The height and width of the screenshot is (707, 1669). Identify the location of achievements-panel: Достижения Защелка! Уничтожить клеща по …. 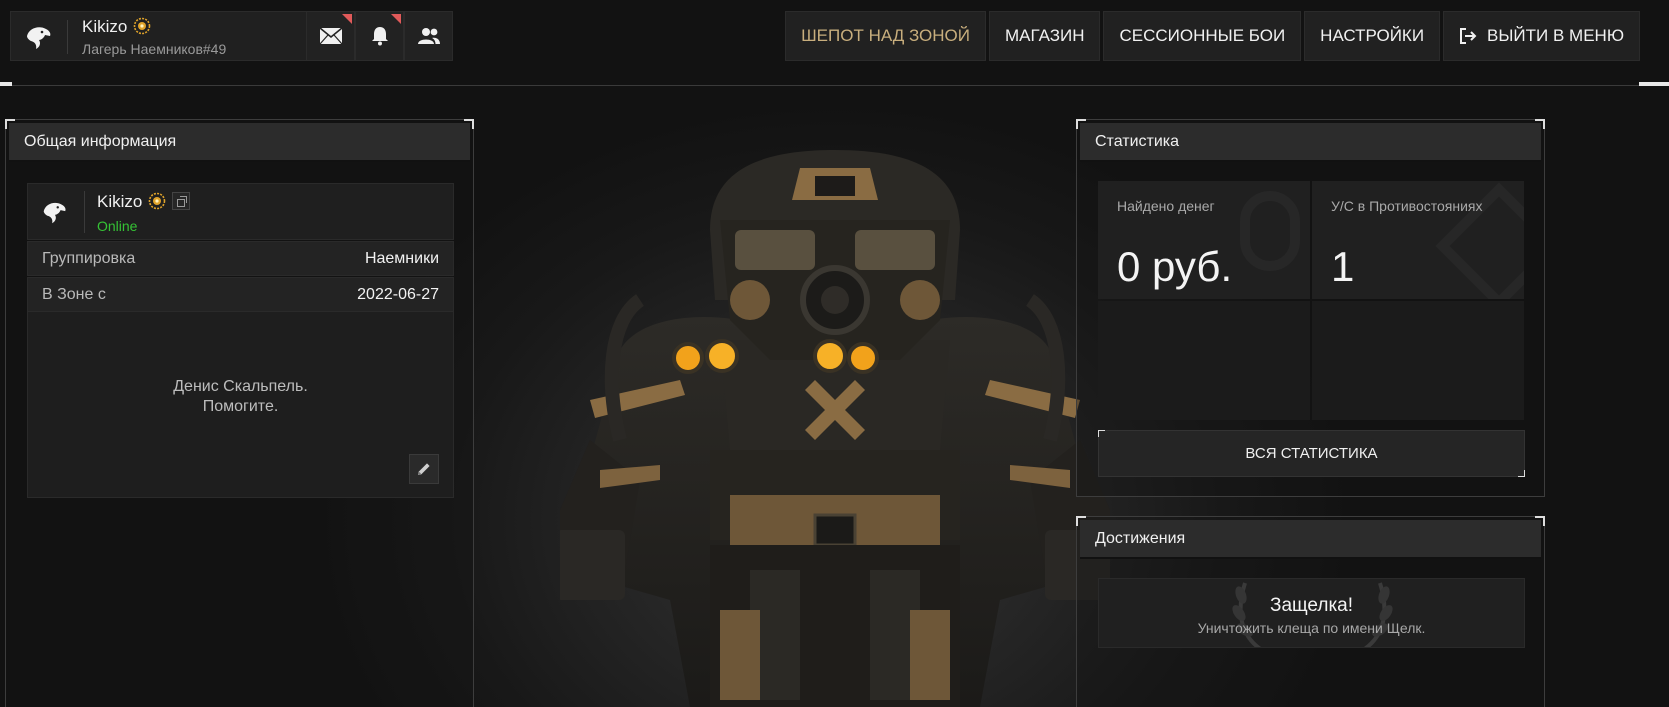
(1310, 611).